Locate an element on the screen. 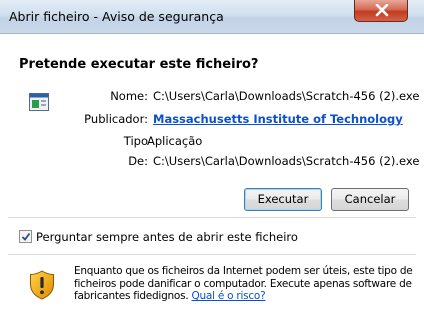 The height and width of the screenshot is (323, 424). warning-line-3: fabricantes fidedignos. is located at coordinates (131, 296).